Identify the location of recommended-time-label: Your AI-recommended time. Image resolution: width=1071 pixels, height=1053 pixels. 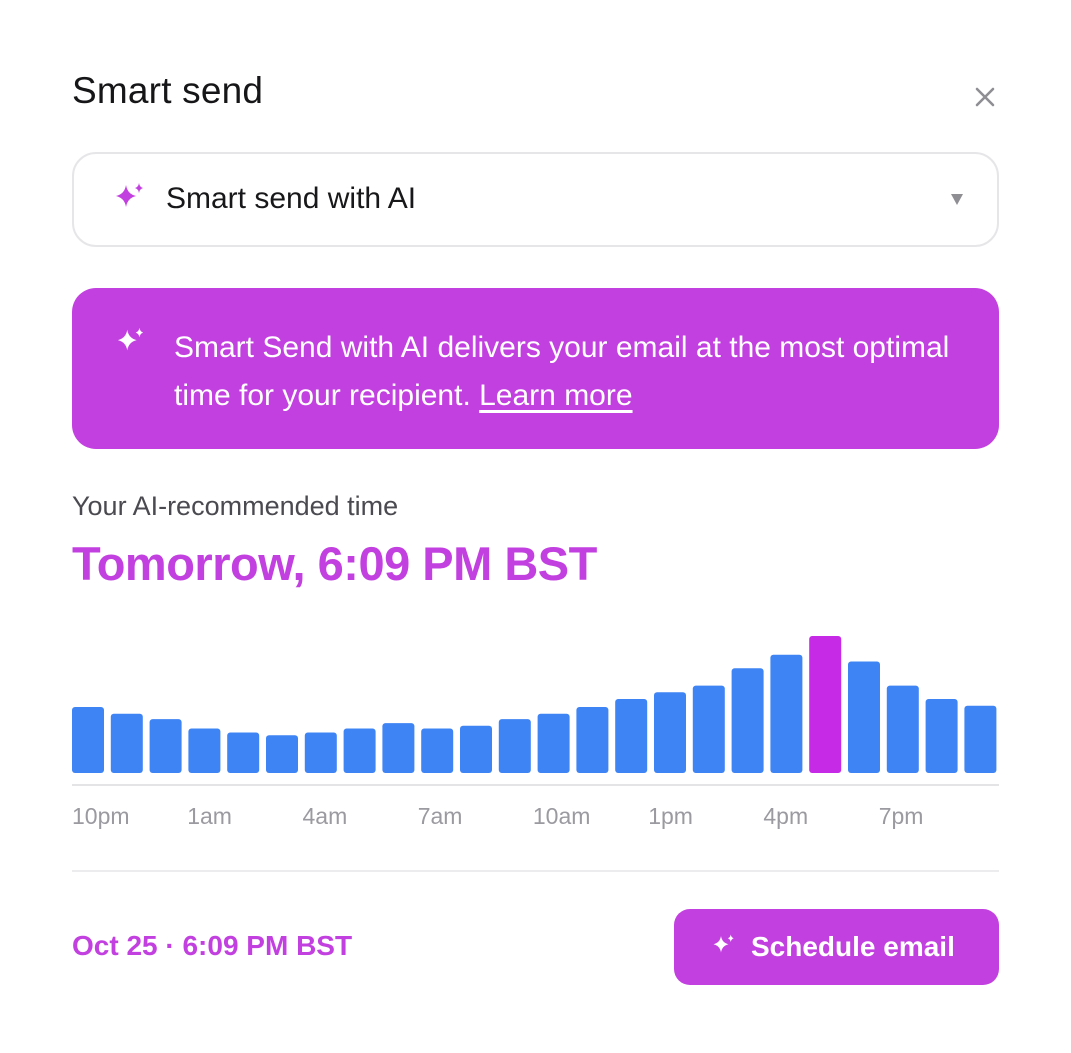
(235, 506).